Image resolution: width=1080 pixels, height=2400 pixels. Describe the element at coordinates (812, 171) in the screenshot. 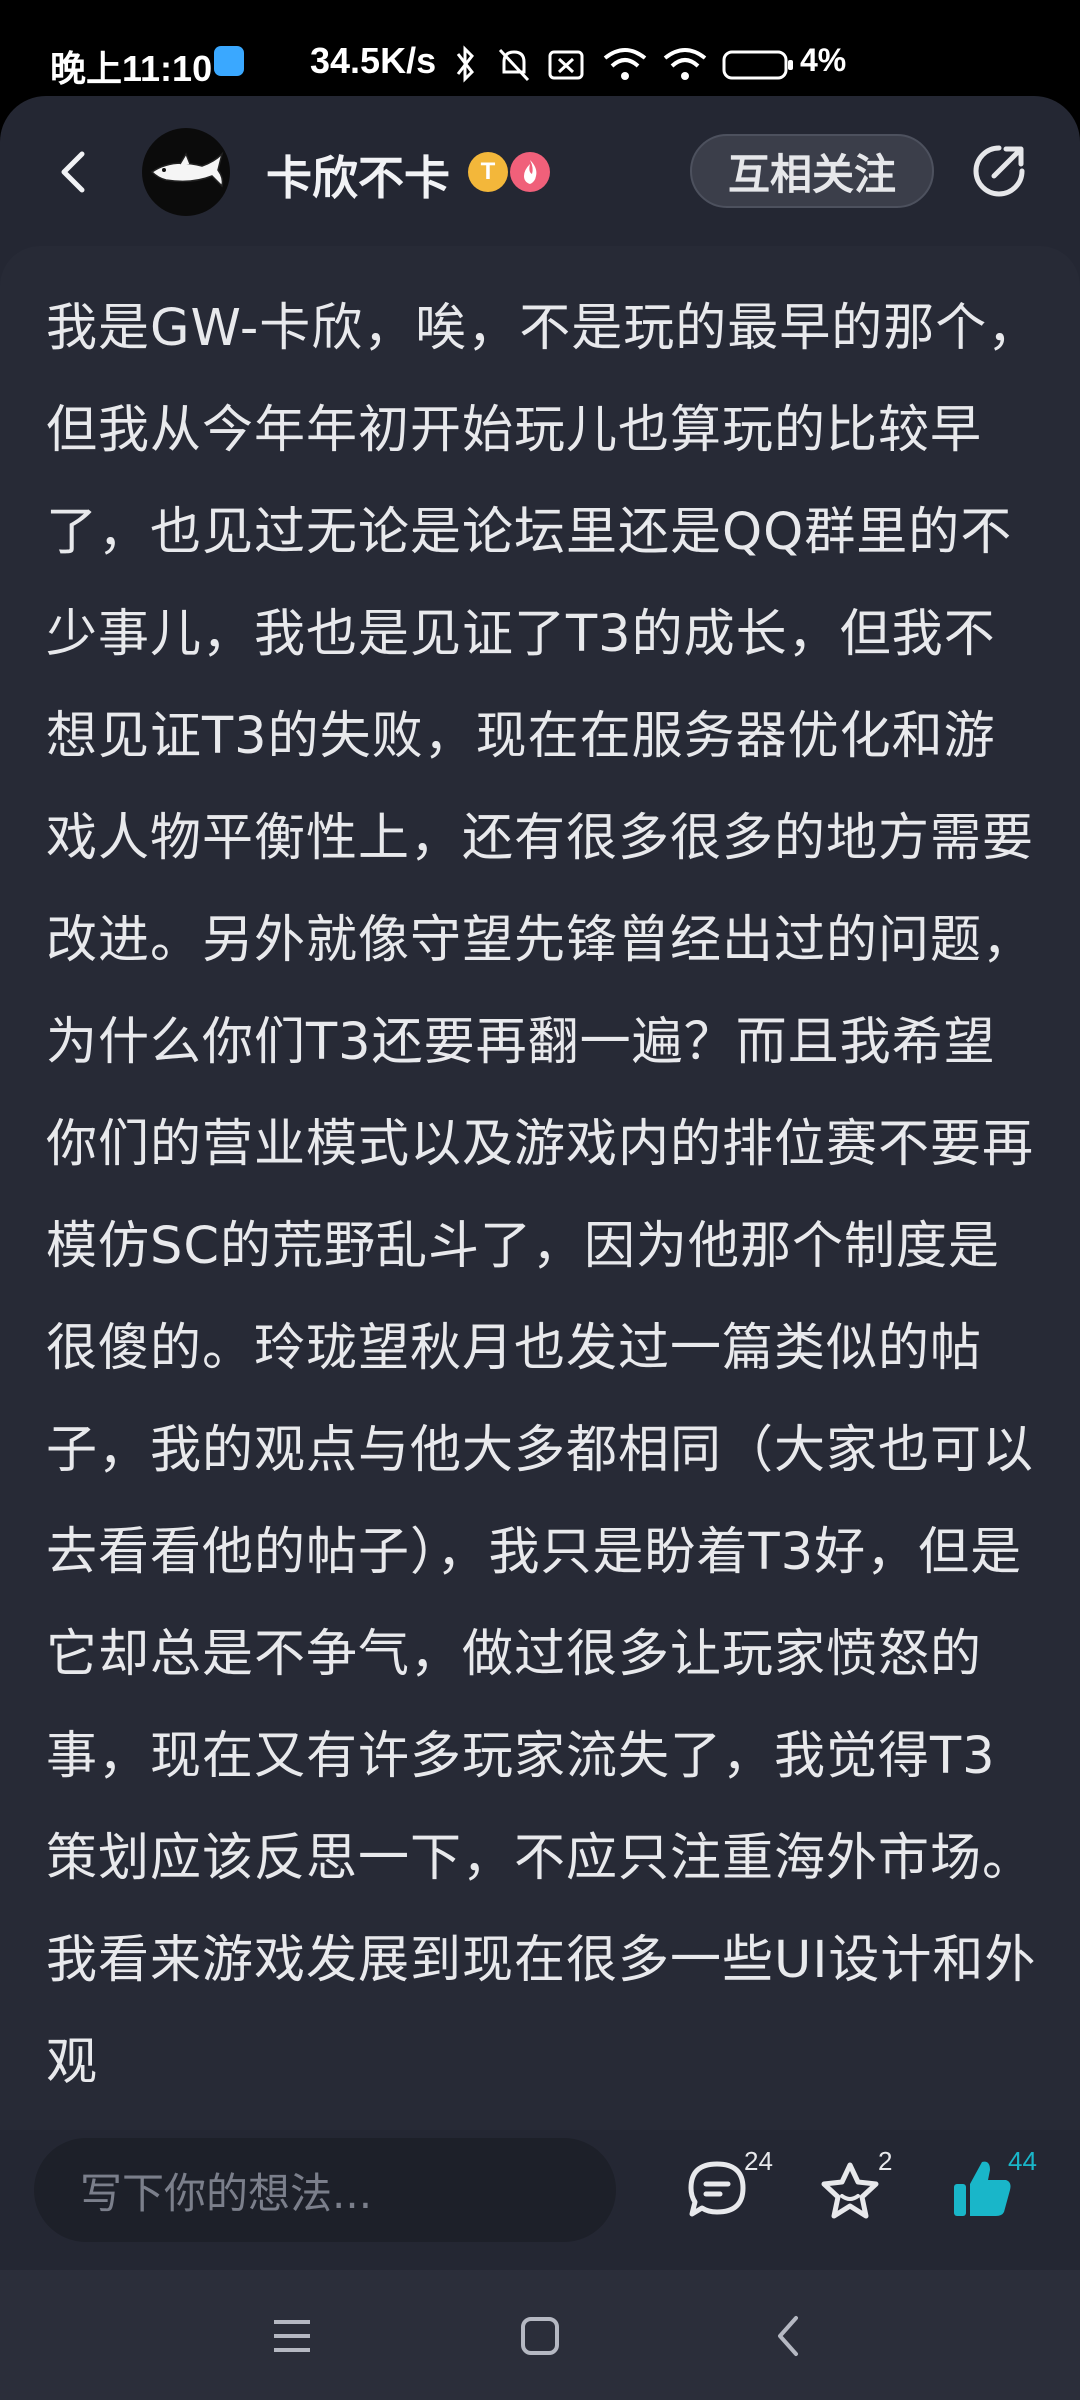

I see `mutual-follow-button: 互相关注` at that location.